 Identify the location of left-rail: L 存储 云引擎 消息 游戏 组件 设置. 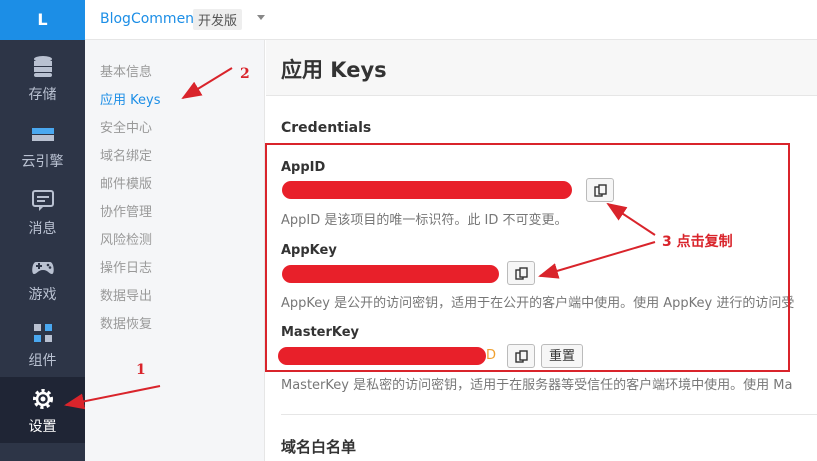
(42, 230).